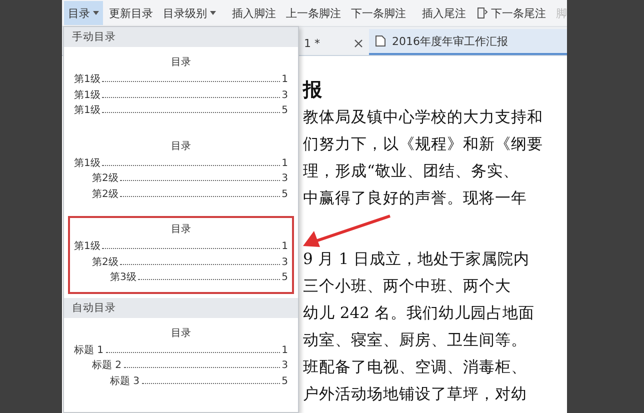 The width and height of the screenshot is (644, 413). What do you see at coordinates (254, 13) in the screenshot?
I see `toolbar-button: 插入脚注` at bounding box center [254, 13].